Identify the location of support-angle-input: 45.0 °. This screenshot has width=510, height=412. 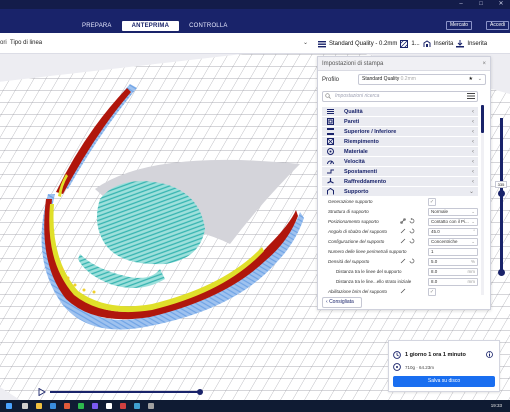
(453, 232).